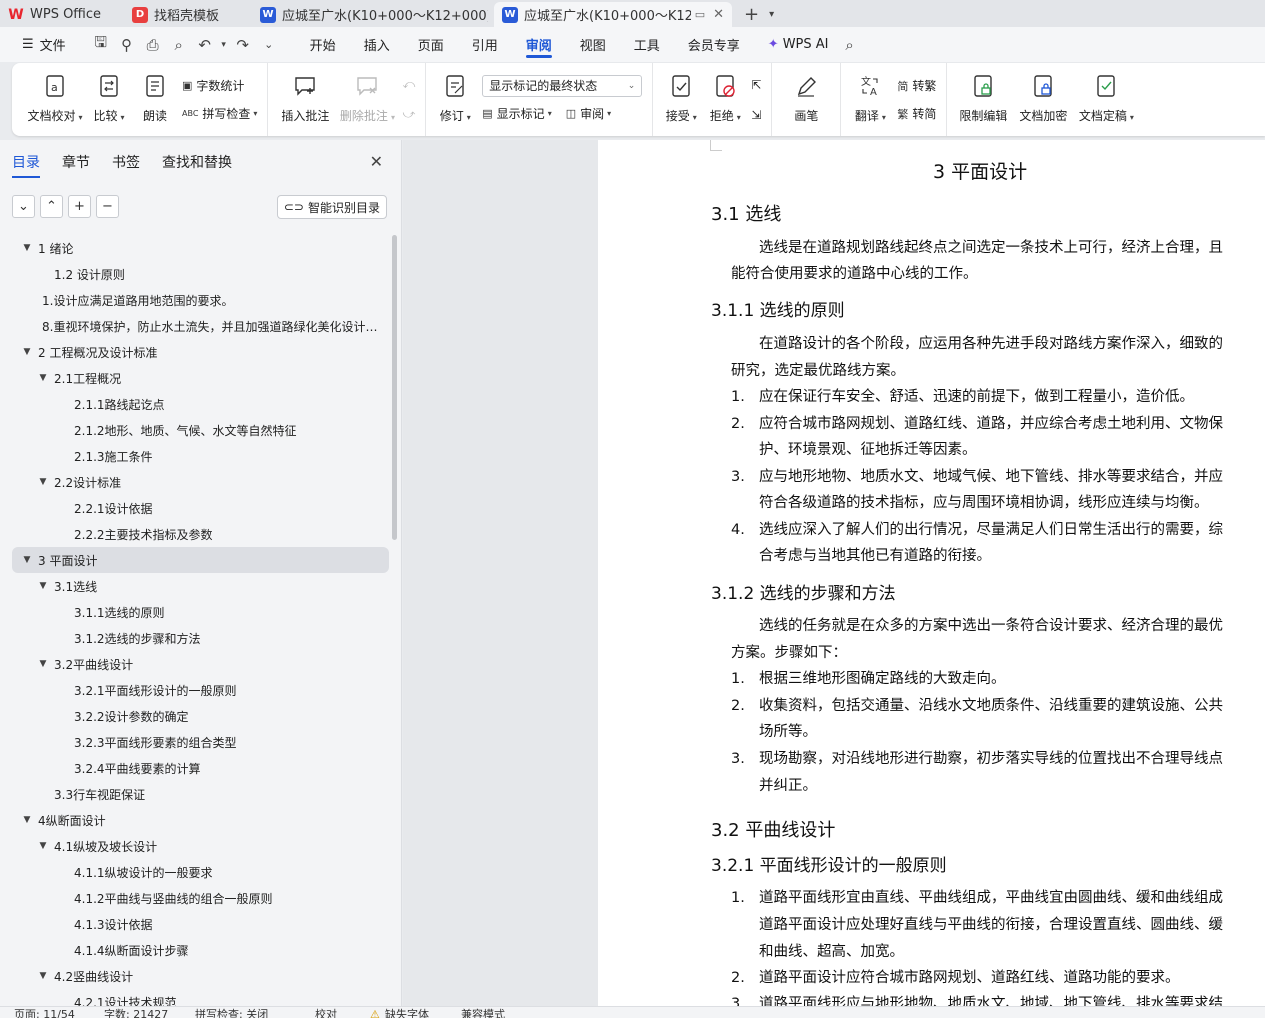  What do you see at coordinates (326, 1012) in the screenshot?
I see `proof-status: 校对` at bounding box center [326, 1012].